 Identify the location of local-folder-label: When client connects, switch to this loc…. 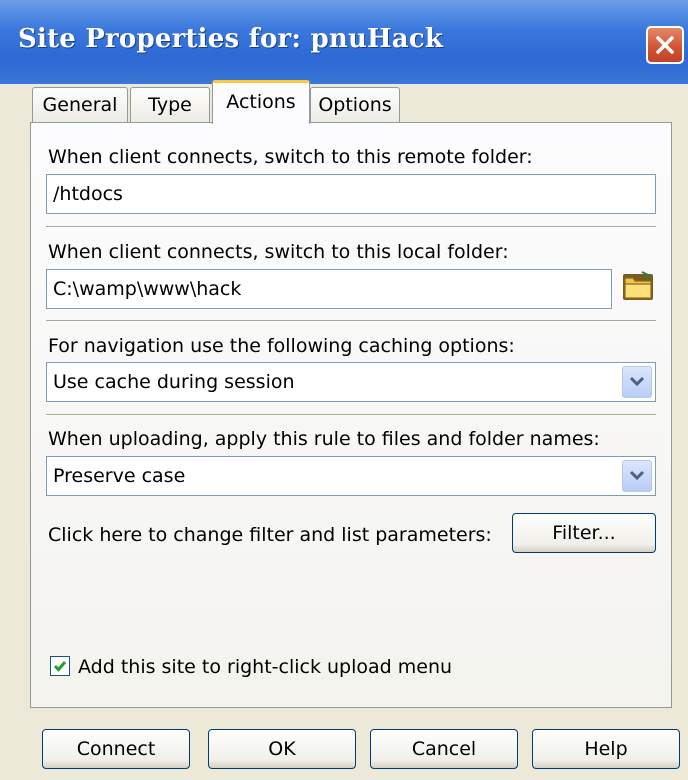
(278, 252).